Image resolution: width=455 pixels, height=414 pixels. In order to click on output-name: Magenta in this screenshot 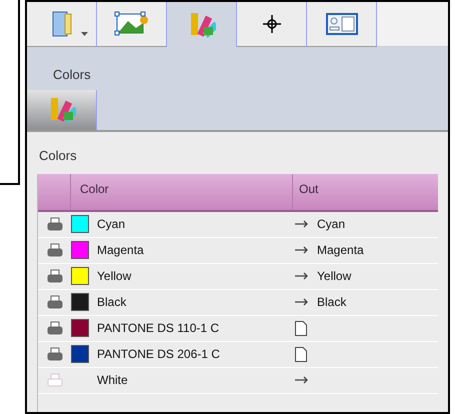, I will do `click(340, 250)`.